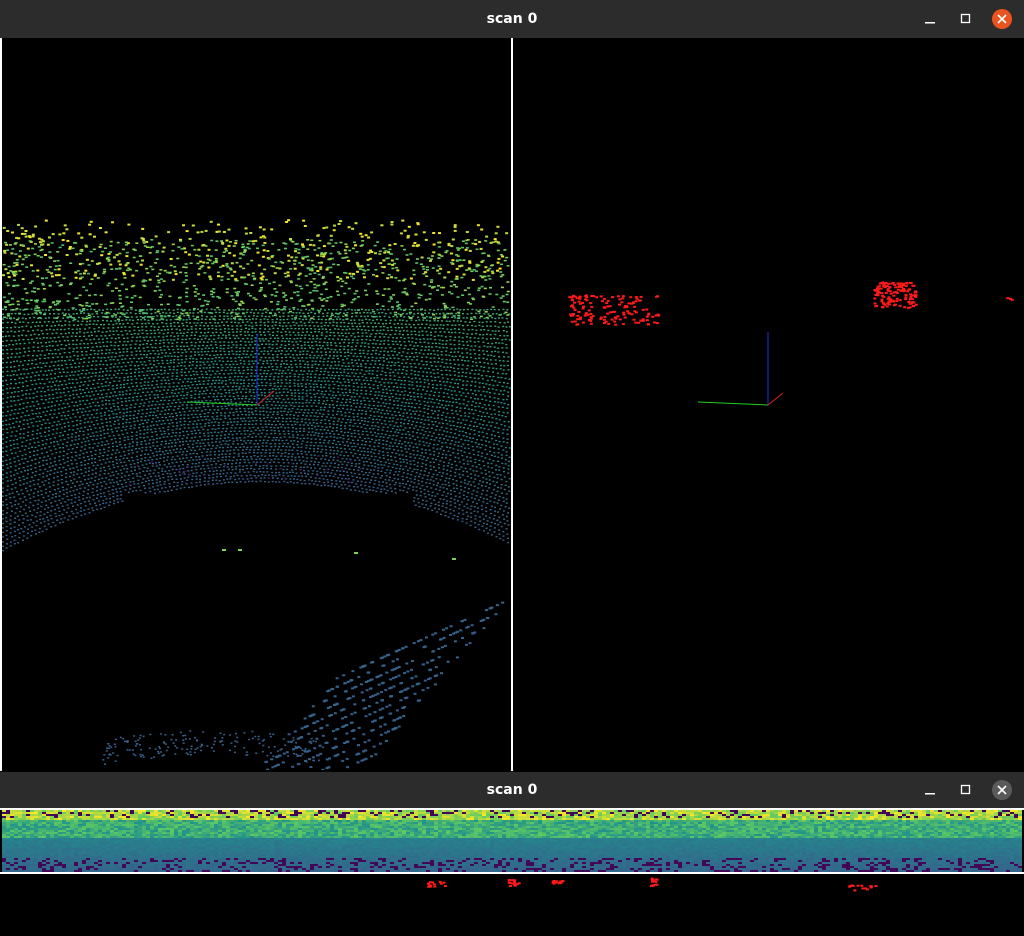 The image size is (1024, 936). I want to click on point-cloud-label-colored, so click(791, 343).